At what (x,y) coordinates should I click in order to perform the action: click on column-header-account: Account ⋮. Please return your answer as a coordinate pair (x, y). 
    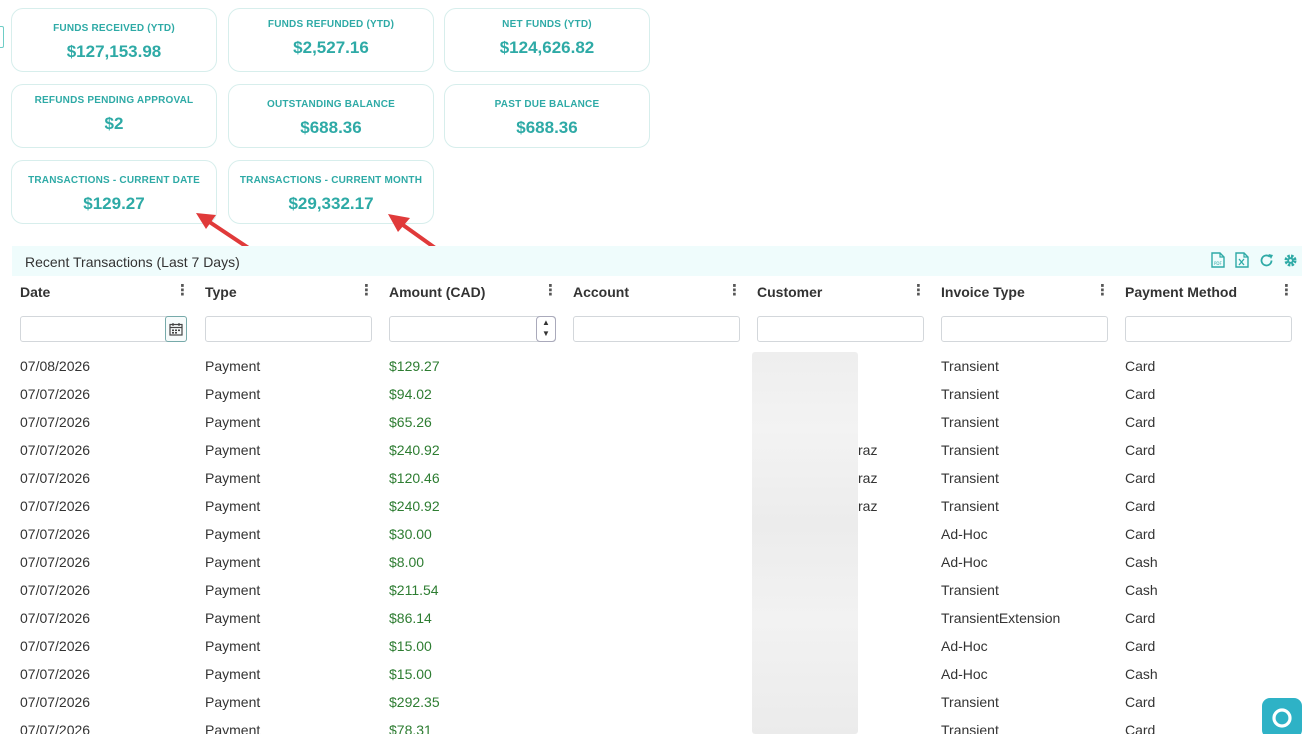
    Looking at the image, I should click on (657, 291).